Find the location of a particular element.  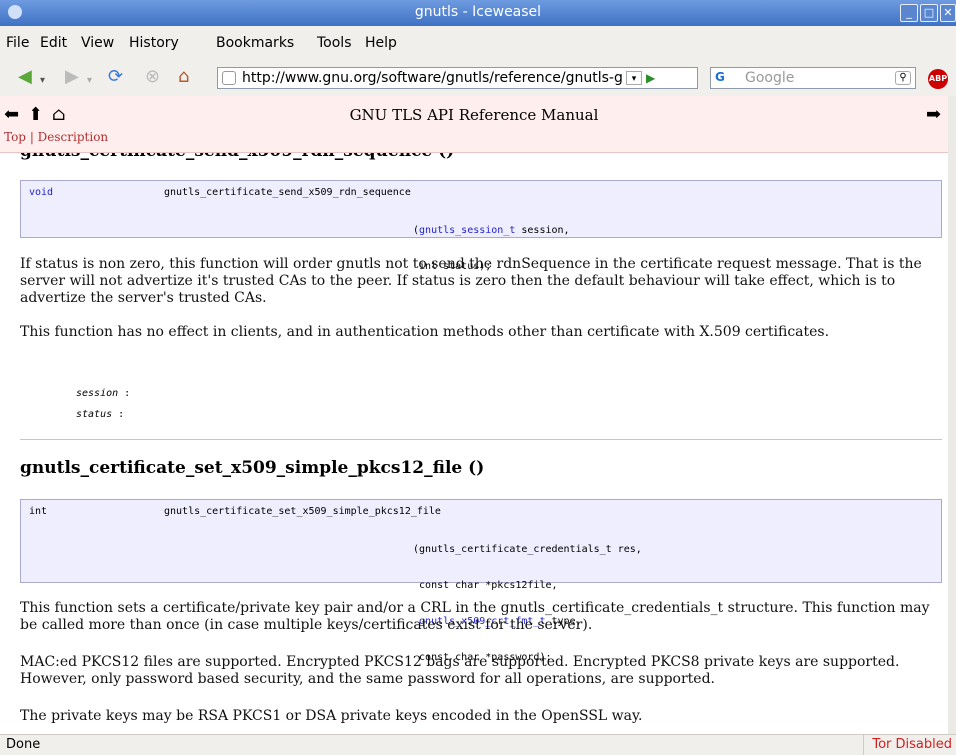

section-divider is located at coordinates (481, 439).